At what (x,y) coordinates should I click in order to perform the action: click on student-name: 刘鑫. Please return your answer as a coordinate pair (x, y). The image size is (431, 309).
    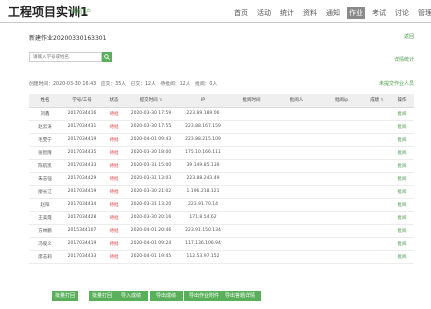
    Looking at the image, I should click on (45, 114).